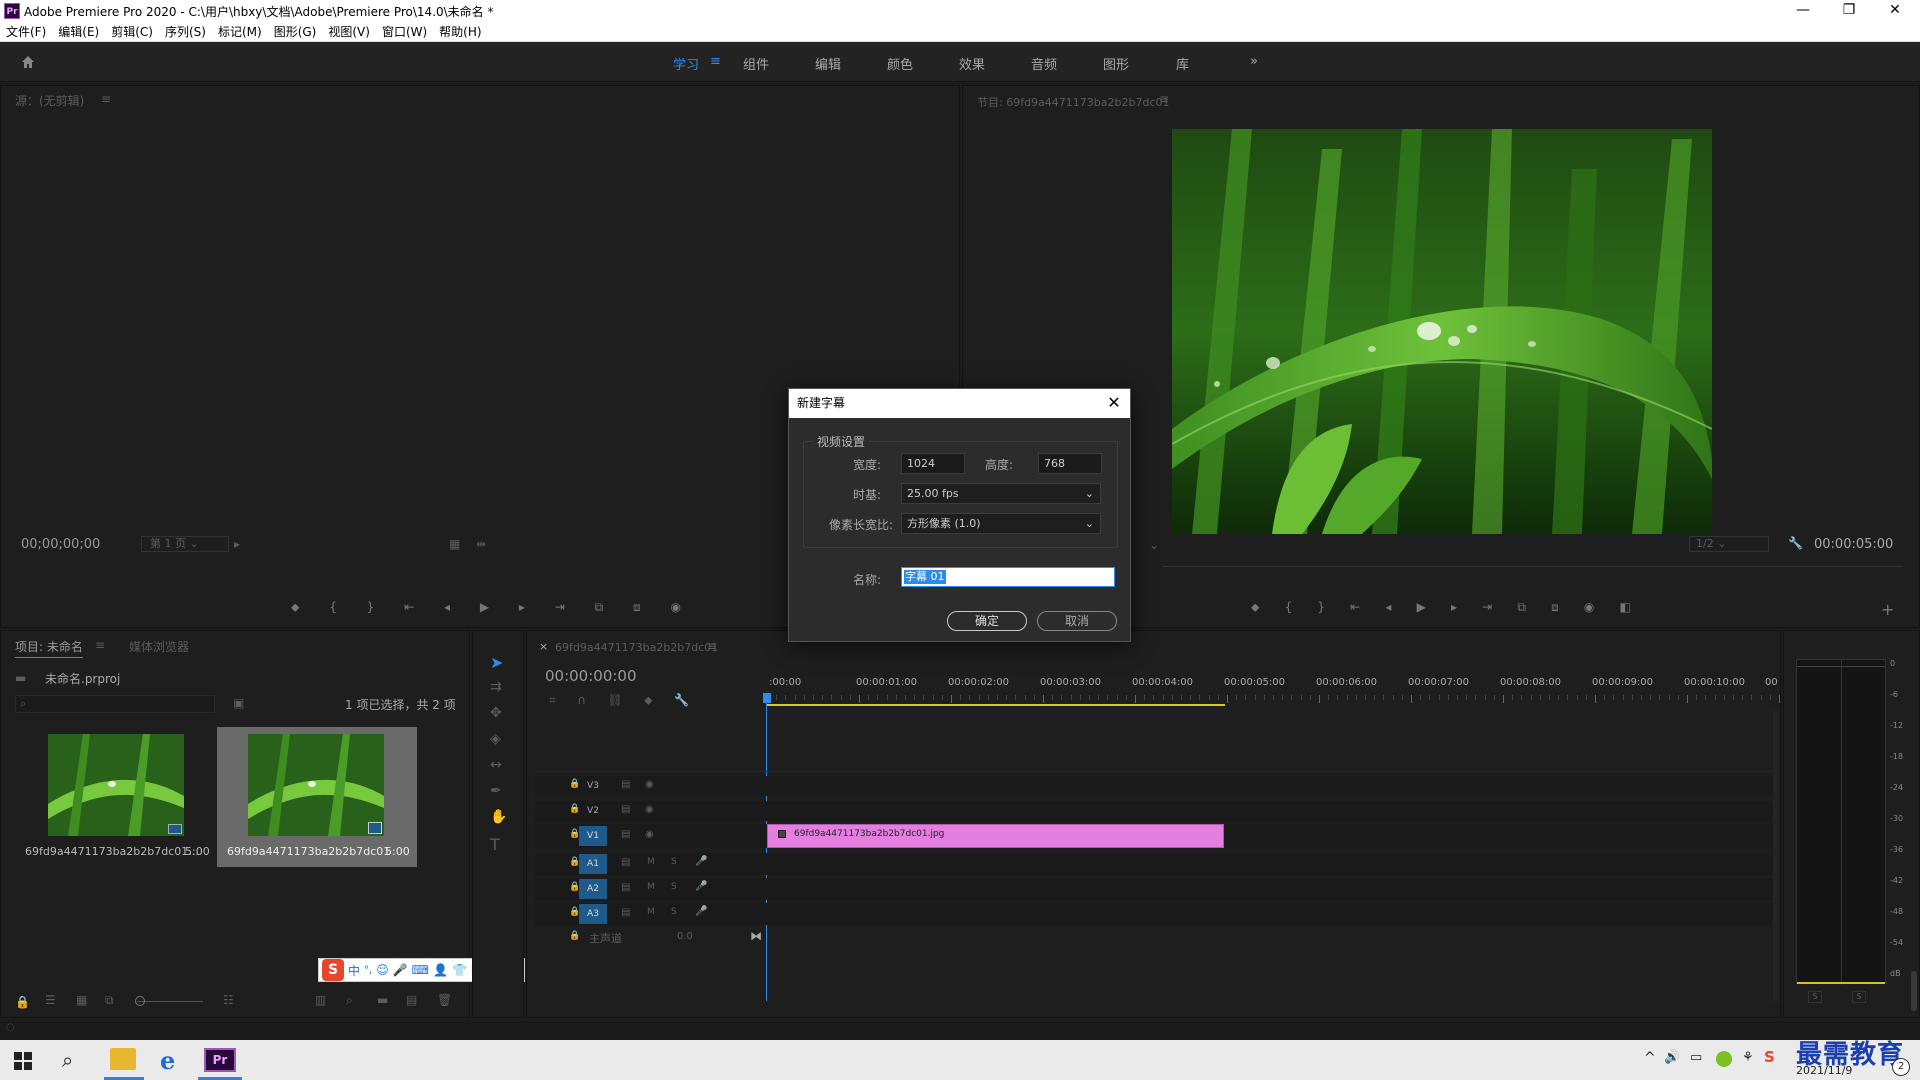 This screenshot has height=1080, width=1920. What do you see at coordinates (1155, 914) in the screenshot?
I see `track-a3: 🔒 A3 ▤ M S 🎤` at bounding box center [1155, 914].